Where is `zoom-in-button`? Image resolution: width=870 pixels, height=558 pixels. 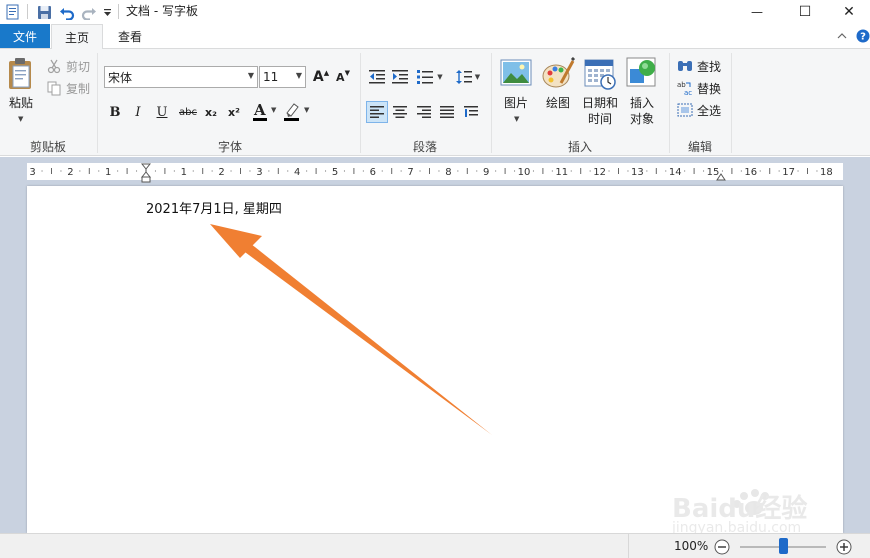
zoom-in-button is located at coordinates (844, 547).